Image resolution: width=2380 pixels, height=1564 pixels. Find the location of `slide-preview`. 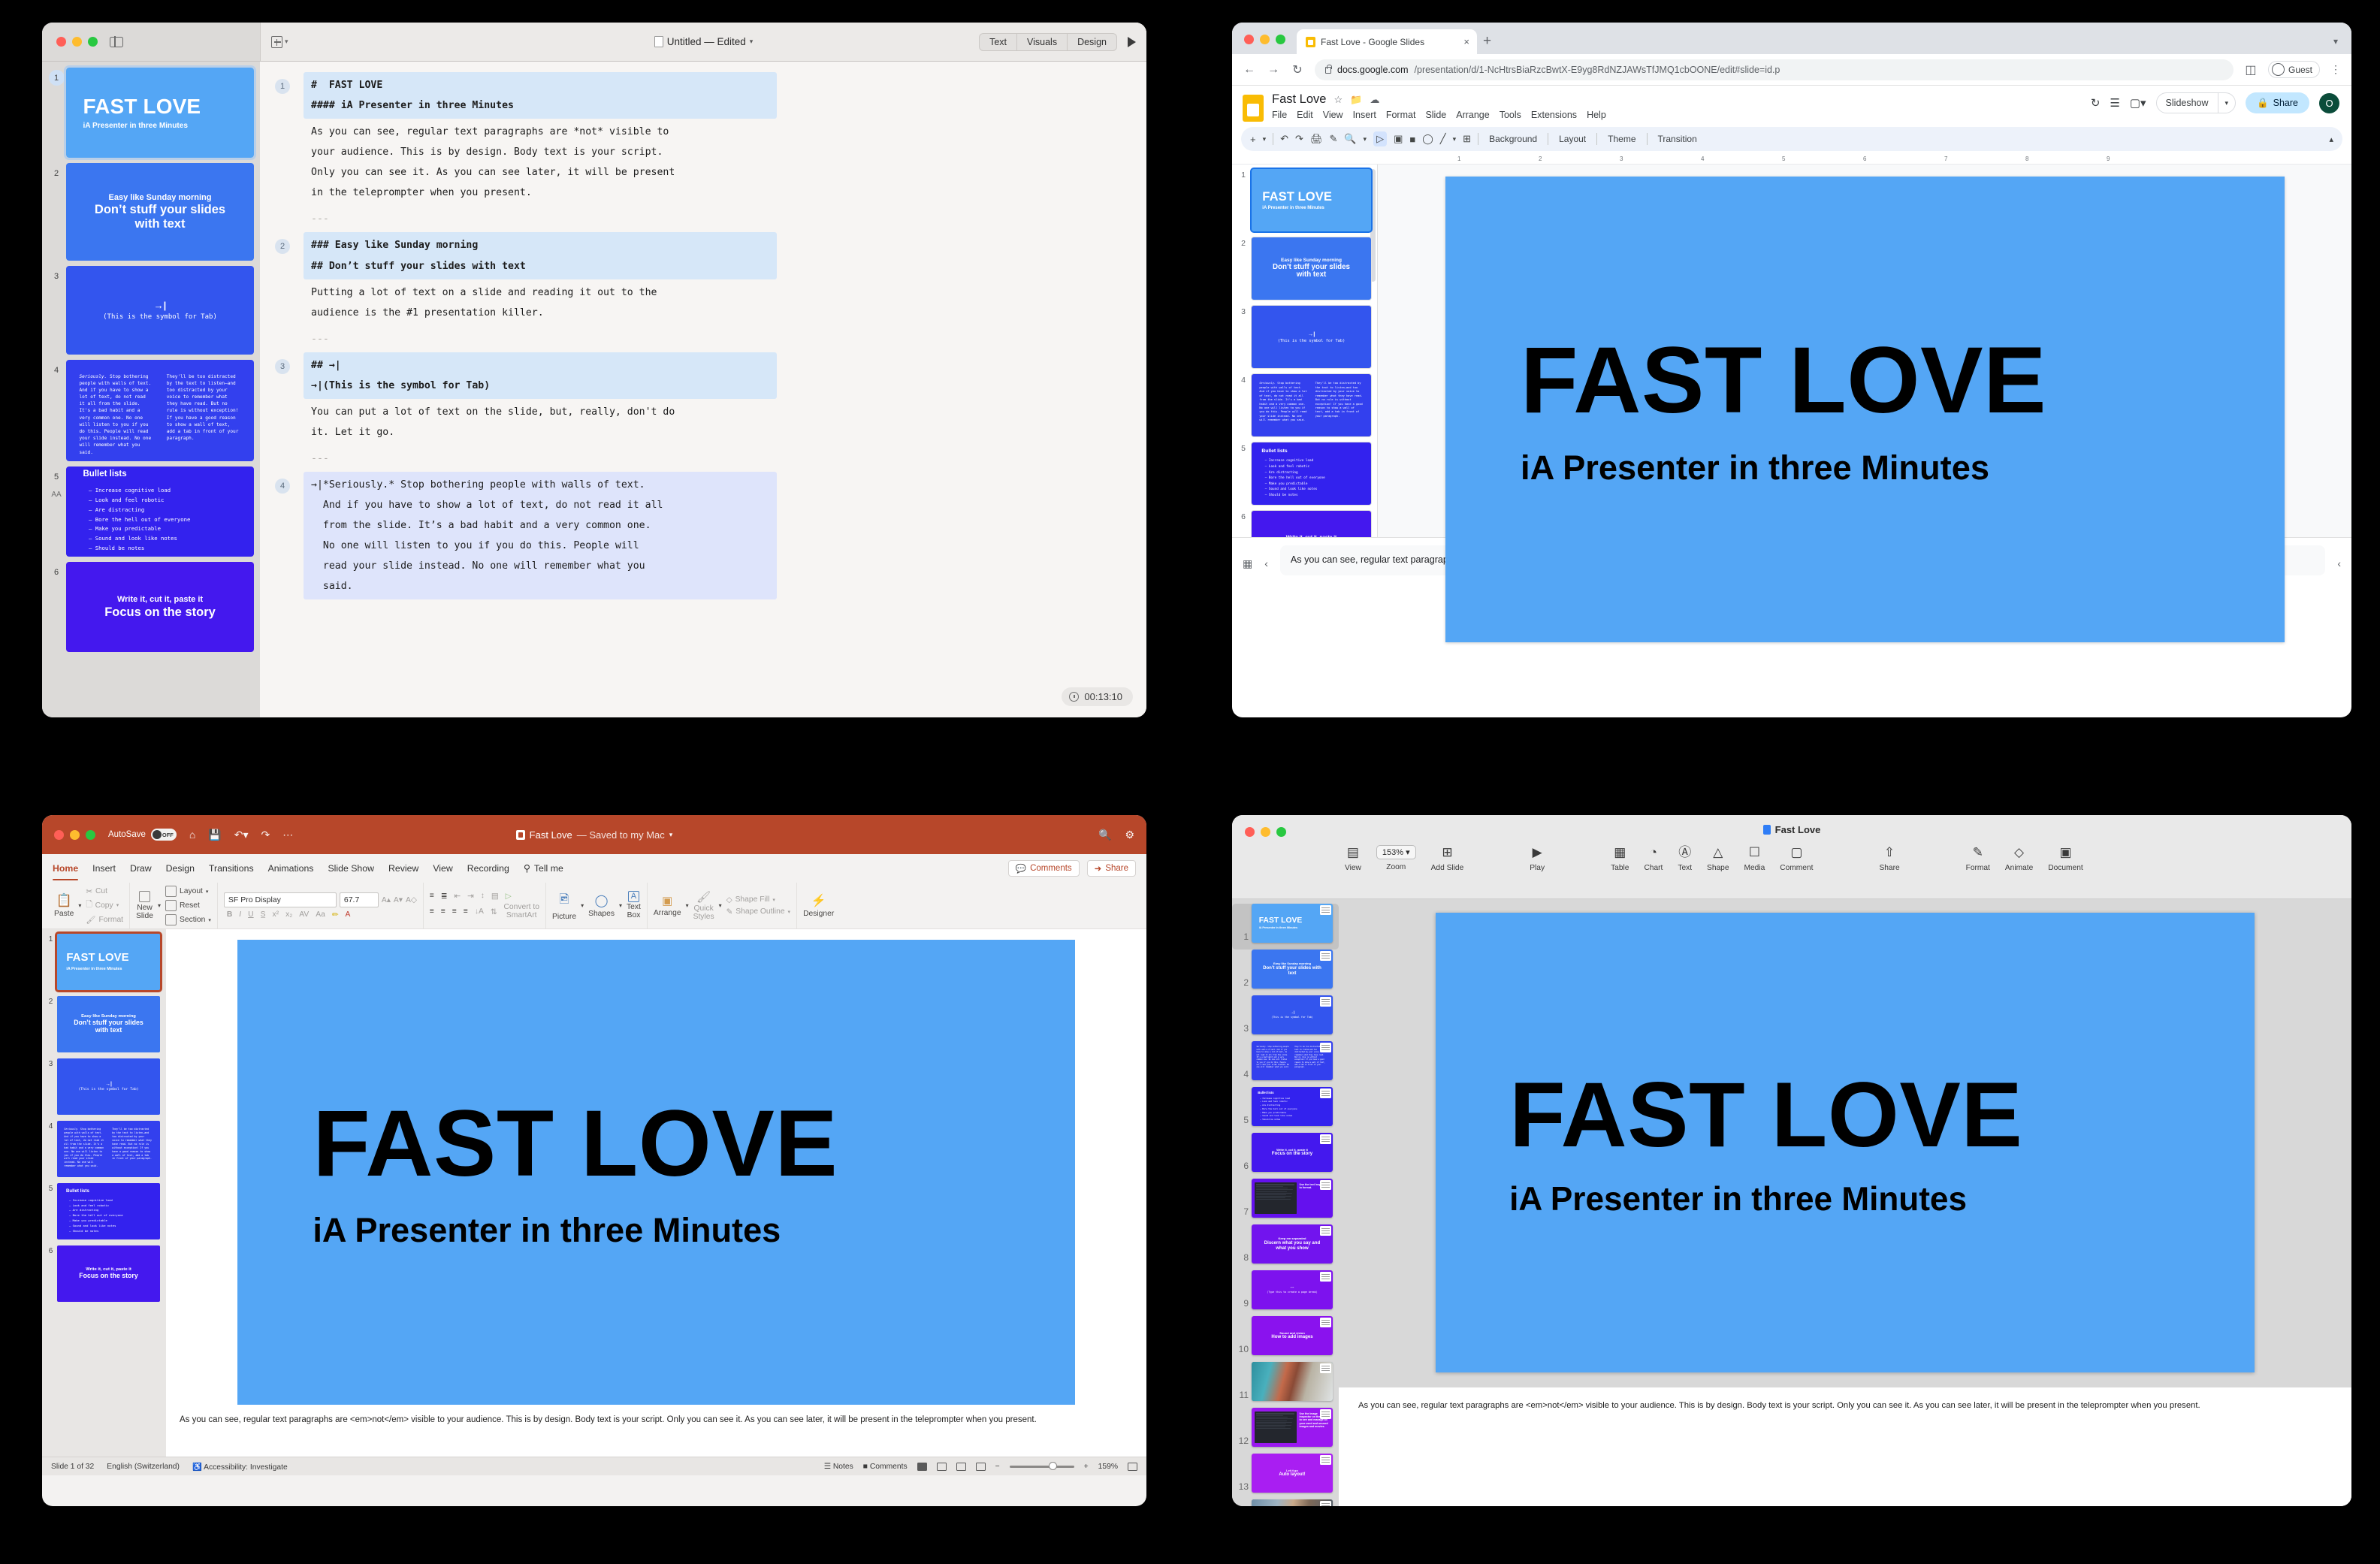

slide-preview is located at coordinates (1292, 1503).